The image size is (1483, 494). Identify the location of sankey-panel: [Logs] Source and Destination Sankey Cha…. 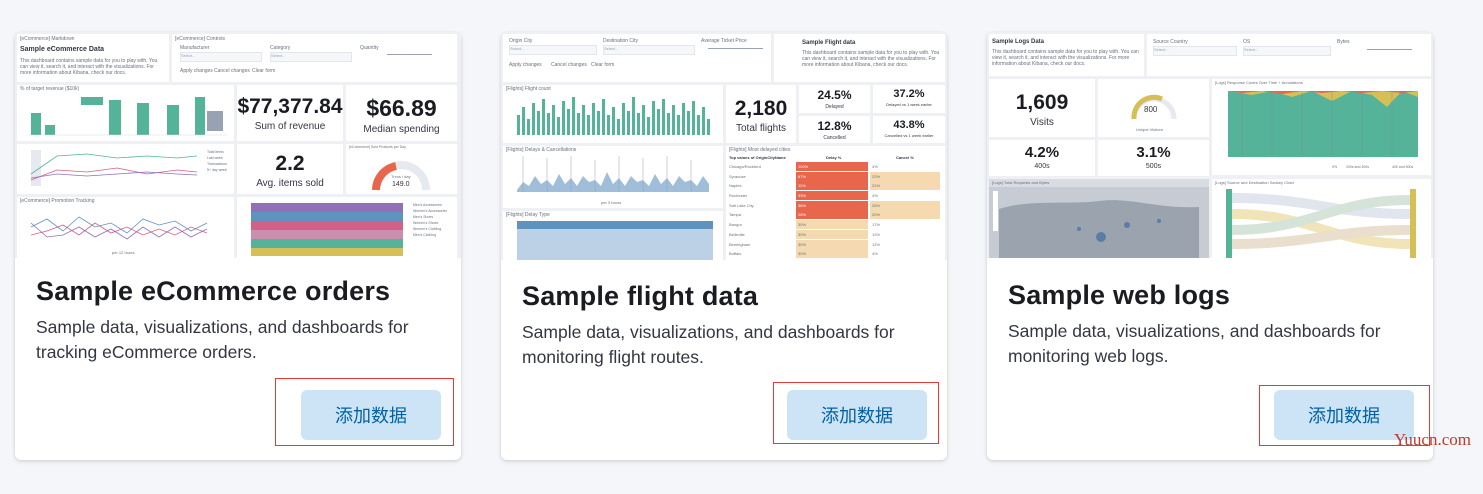
(1321, 218).